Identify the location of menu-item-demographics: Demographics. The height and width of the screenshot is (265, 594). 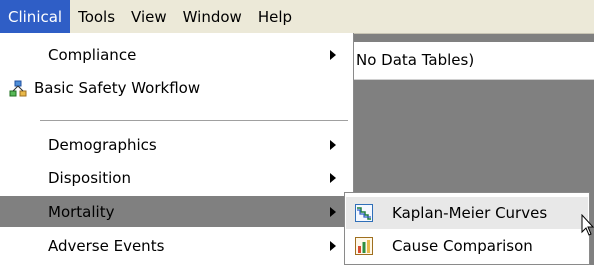
(176, 144).